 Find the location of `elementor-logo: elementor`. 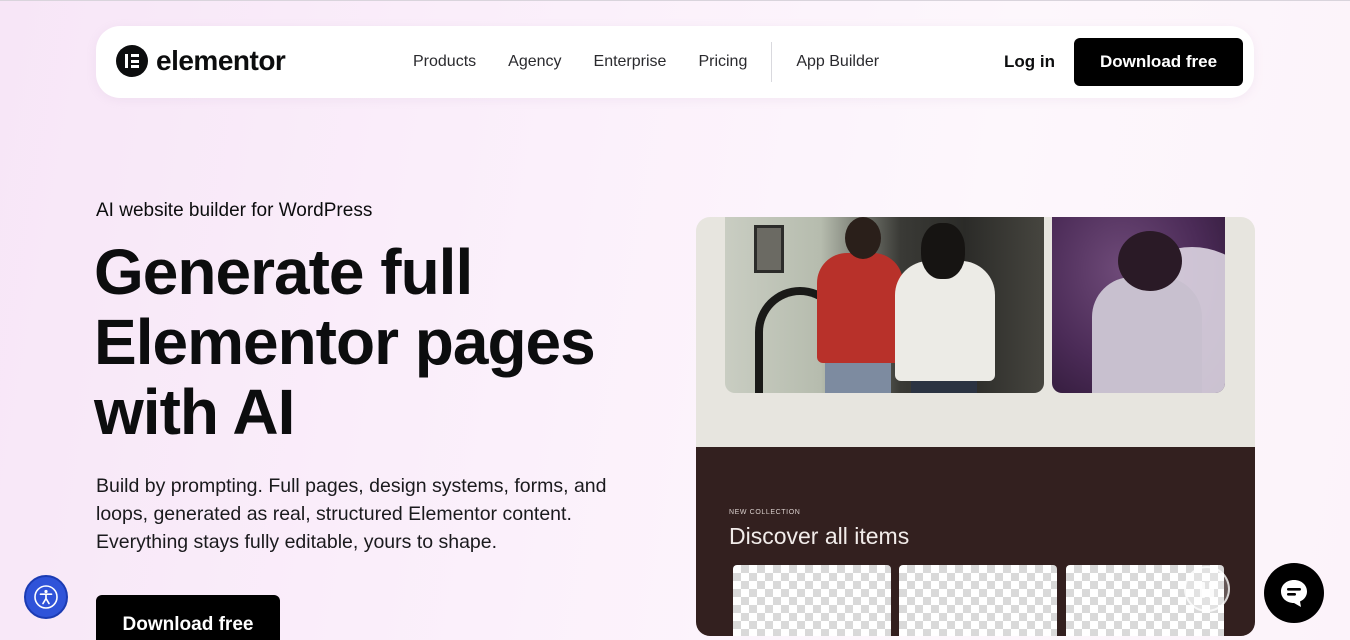

elementor-logo: elementor is located at coordinates (201, 61).